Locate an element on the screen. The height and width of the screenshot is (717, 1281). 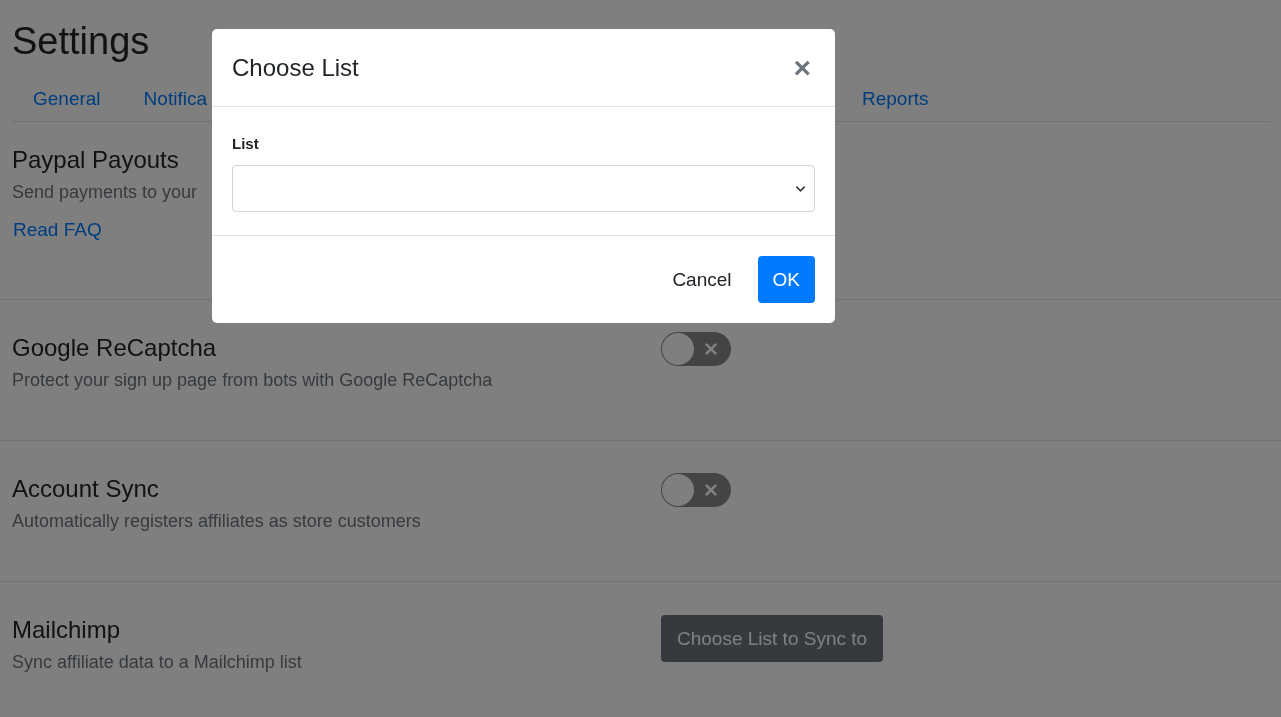
page-title: Settings is located at coordinates (81, 41).